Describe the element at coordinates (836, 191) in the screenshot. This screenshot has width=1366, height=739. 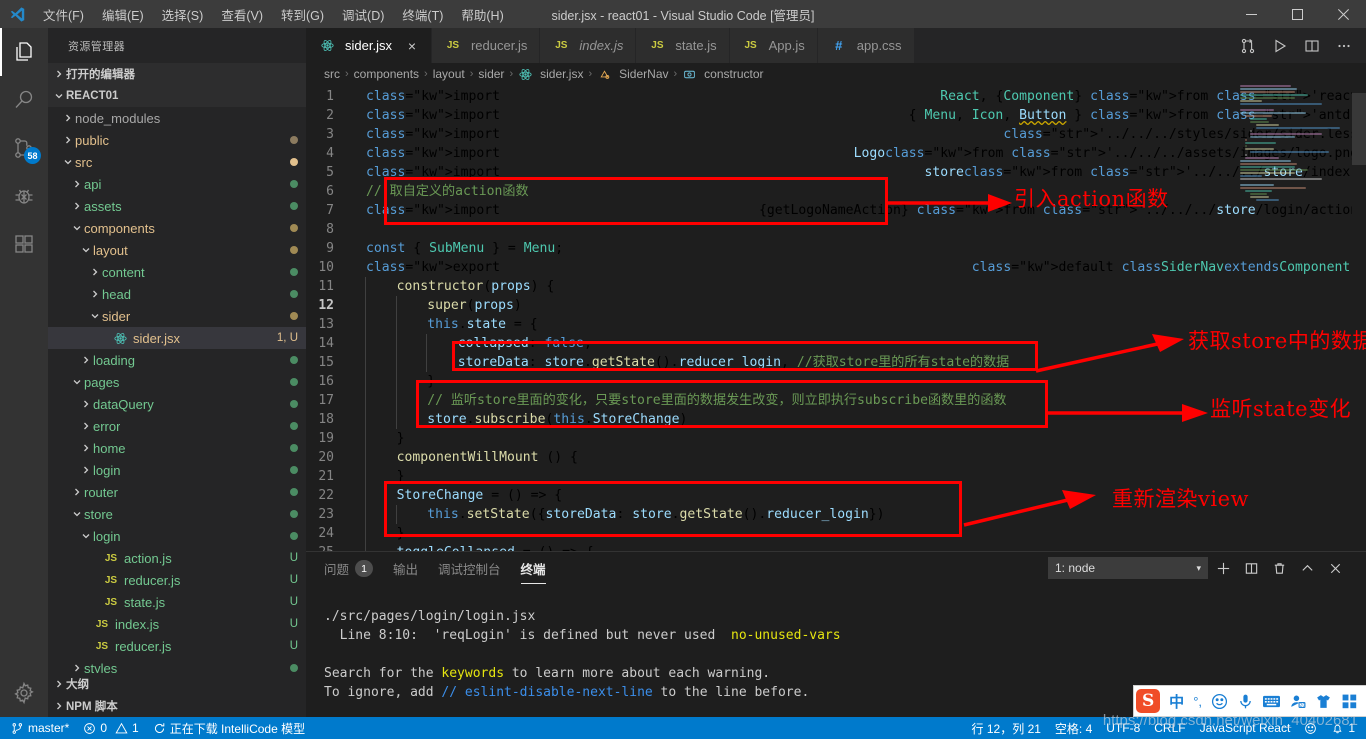
I see `code-line-6: 6 // 取自定义的action函数` at that location.